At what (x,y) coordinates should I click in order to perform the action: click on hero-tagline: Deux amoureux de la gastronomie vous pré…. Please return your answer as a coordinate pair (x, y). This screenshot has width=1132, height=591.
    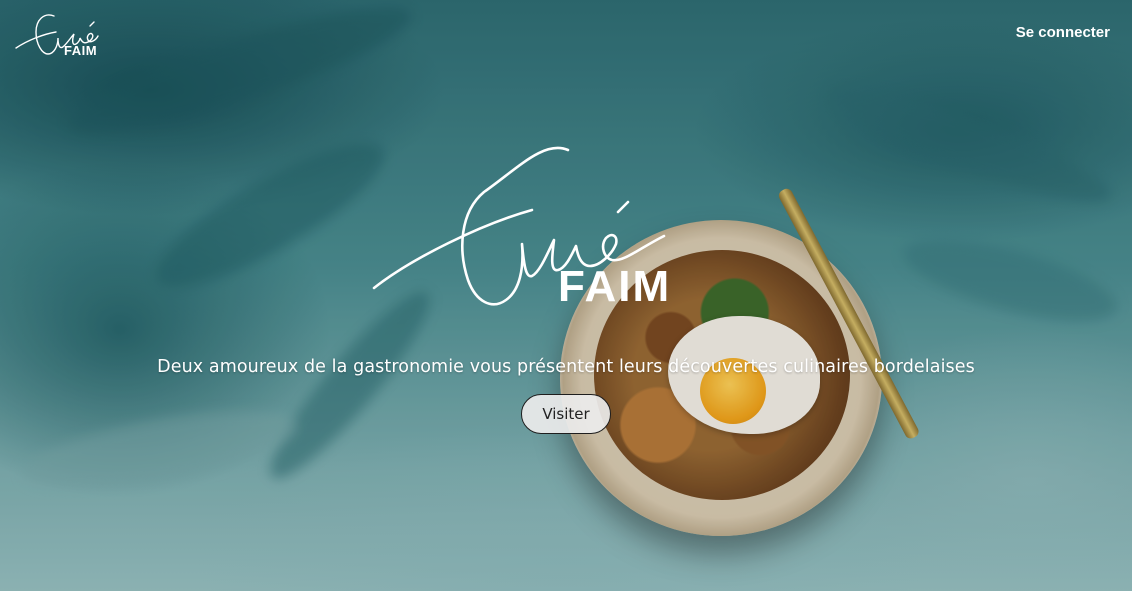
    Looking at the image, I should click on (566, 366).